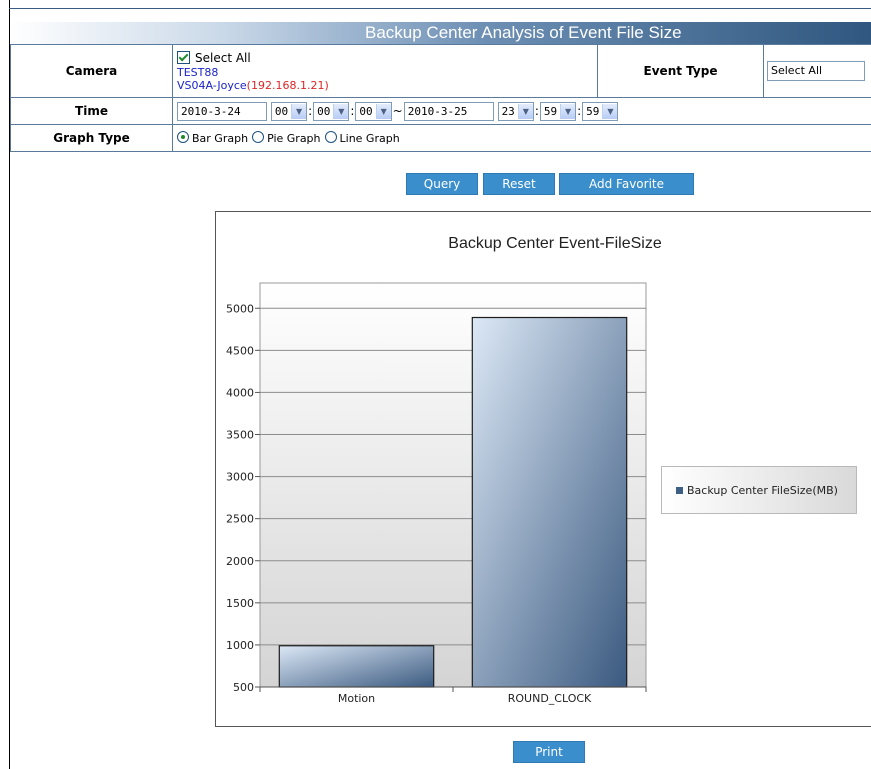  Describe the element at coordinates (356, 698) in the screenshot. I see `x-tick-label: Motion` at that location.